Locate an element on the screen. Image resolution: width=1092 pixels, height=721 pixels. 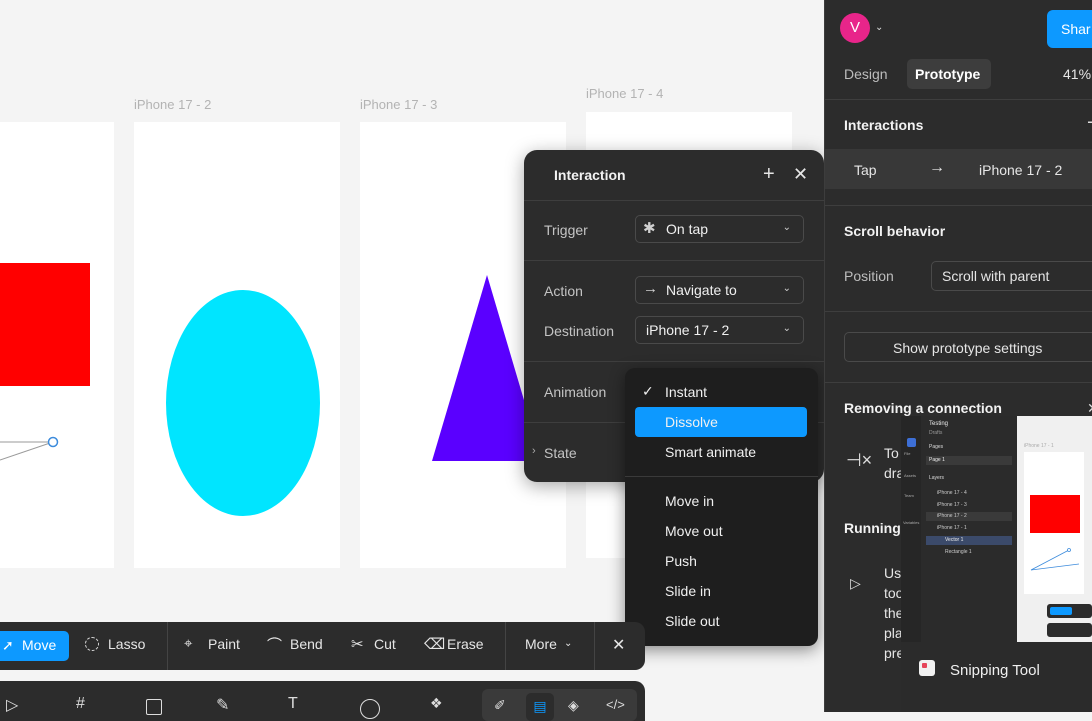
cyan-ellipse is located at coordinates (243, 403).